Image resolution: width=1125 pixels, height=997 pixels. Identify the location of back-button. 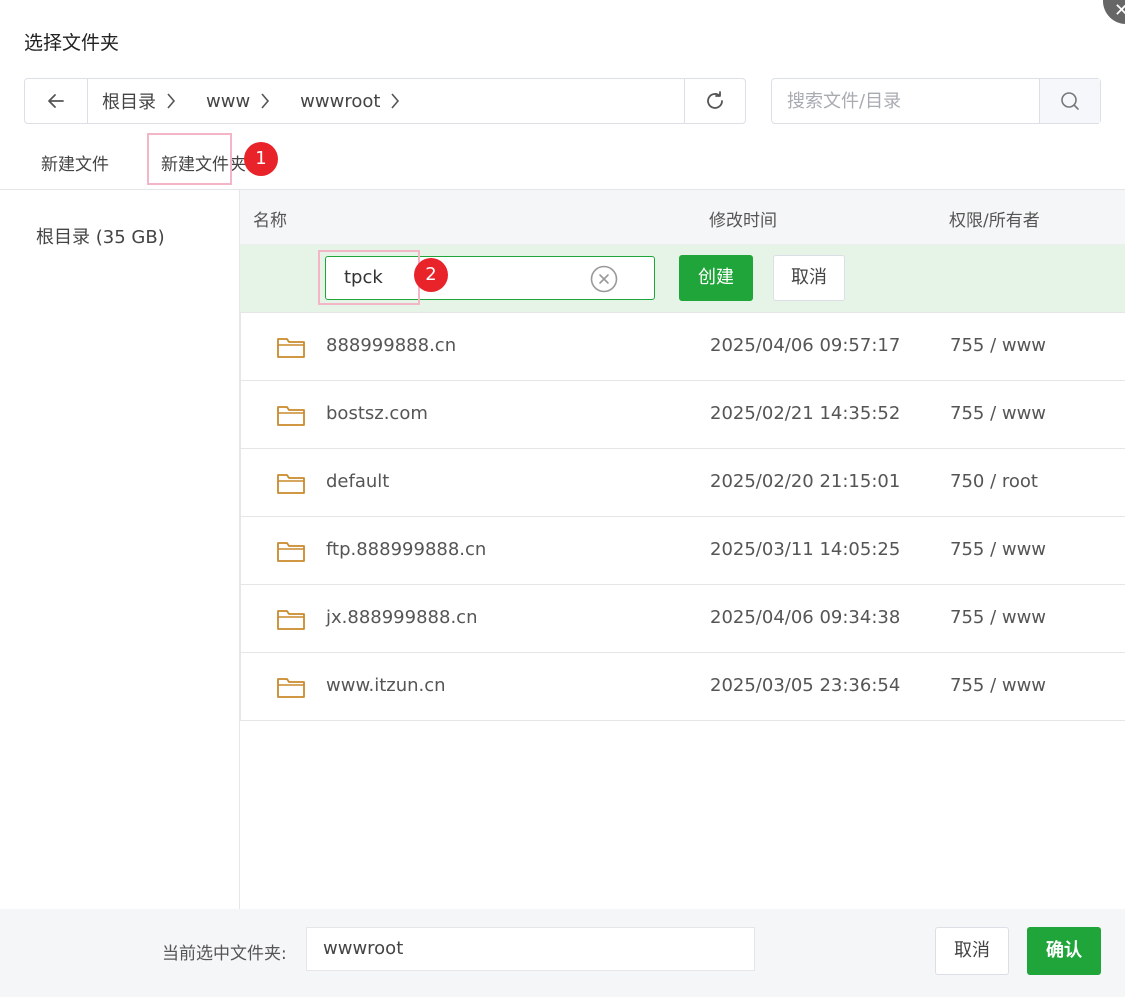
(56, 101).